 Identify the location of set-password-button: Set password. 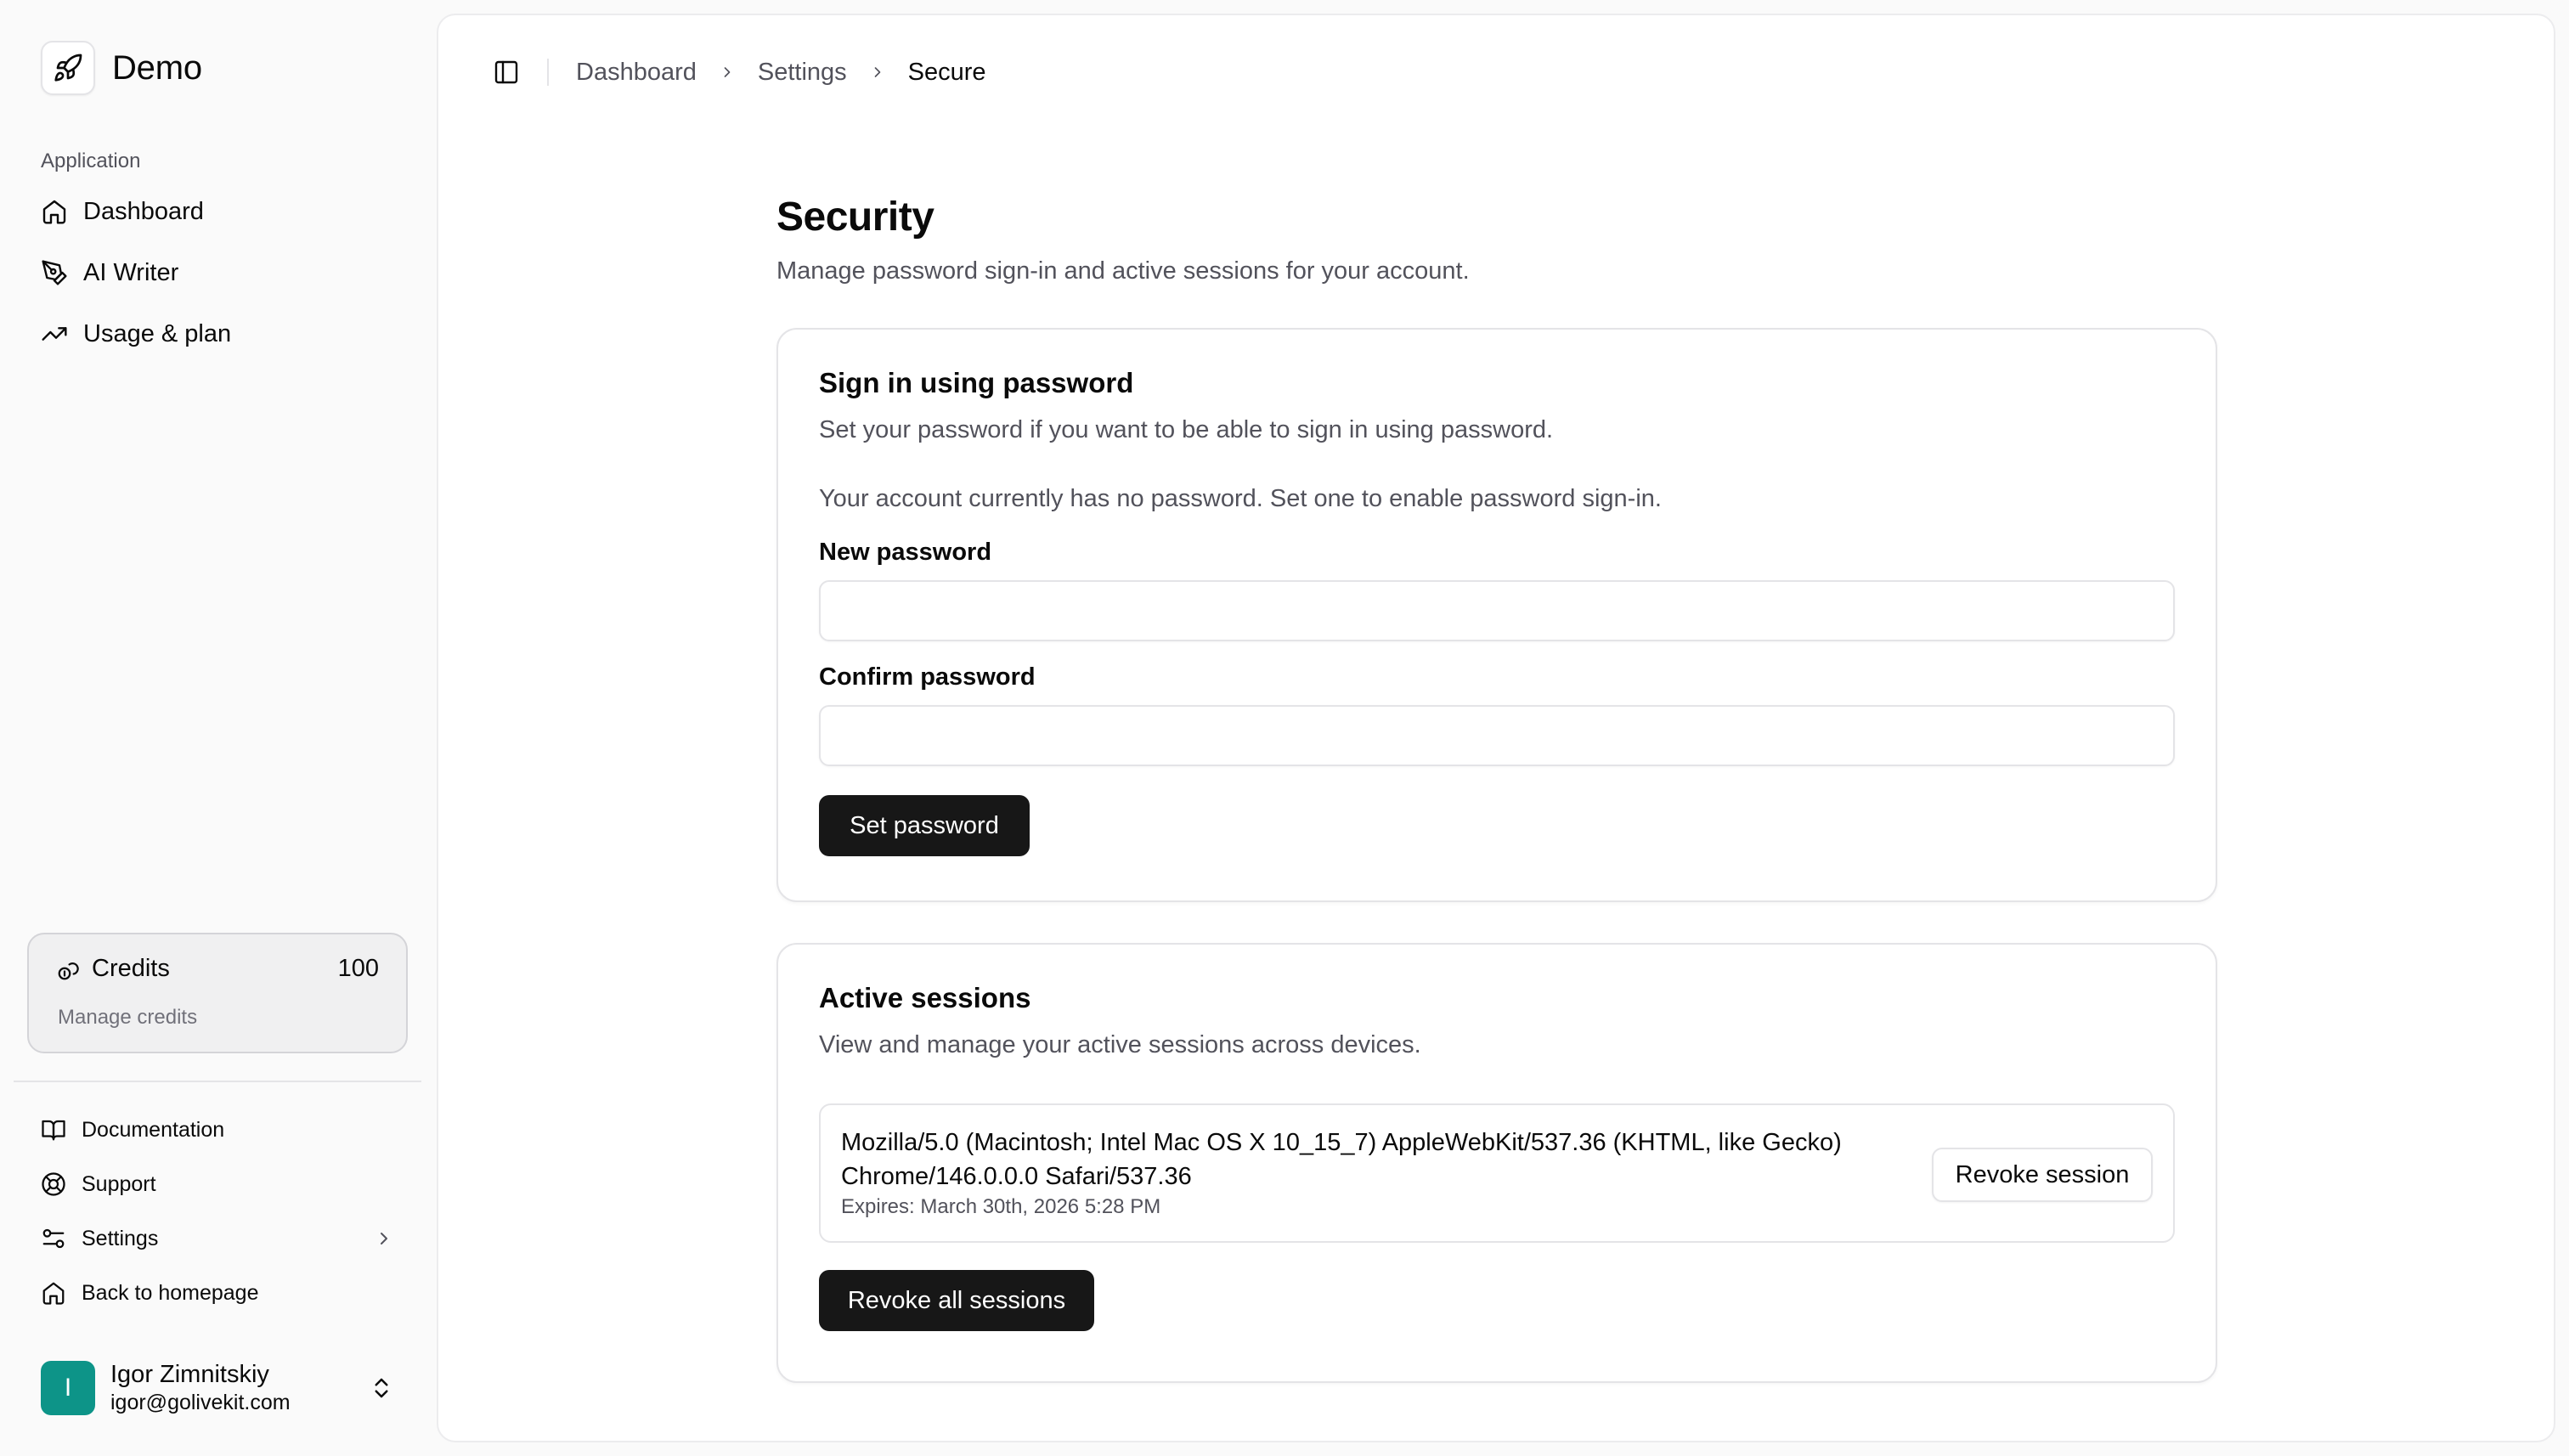
(924, 826).